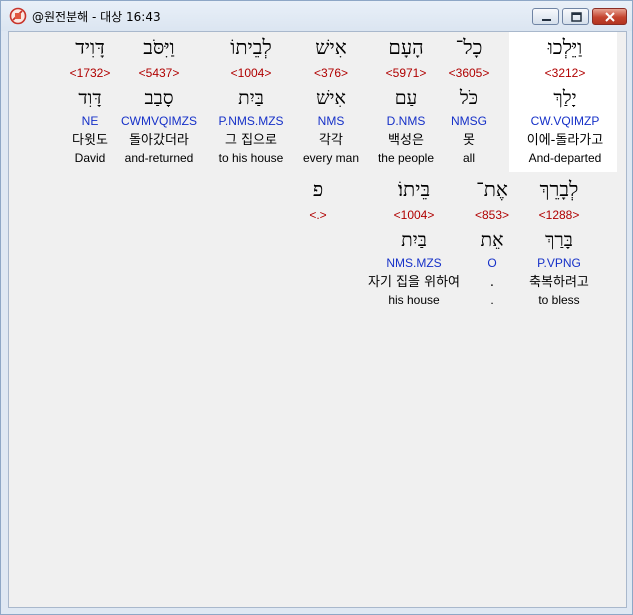 The width and height of the screenshot is (633, 615). Describe the element at coordinates (90, 98) in the screenshot. I see `lemma: דָּוִד` at that location.